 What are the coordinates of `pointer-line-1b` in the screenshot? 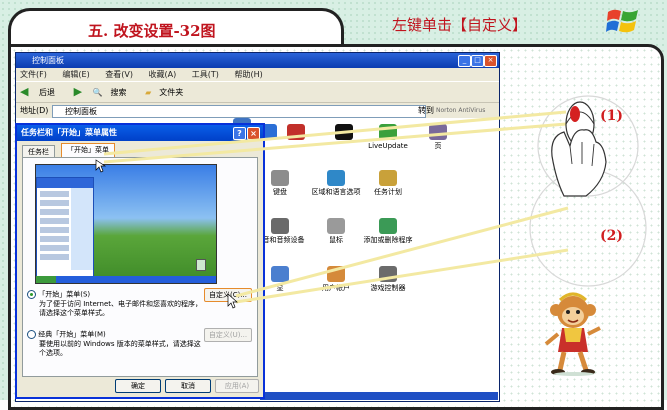 It's located at (335, 143).